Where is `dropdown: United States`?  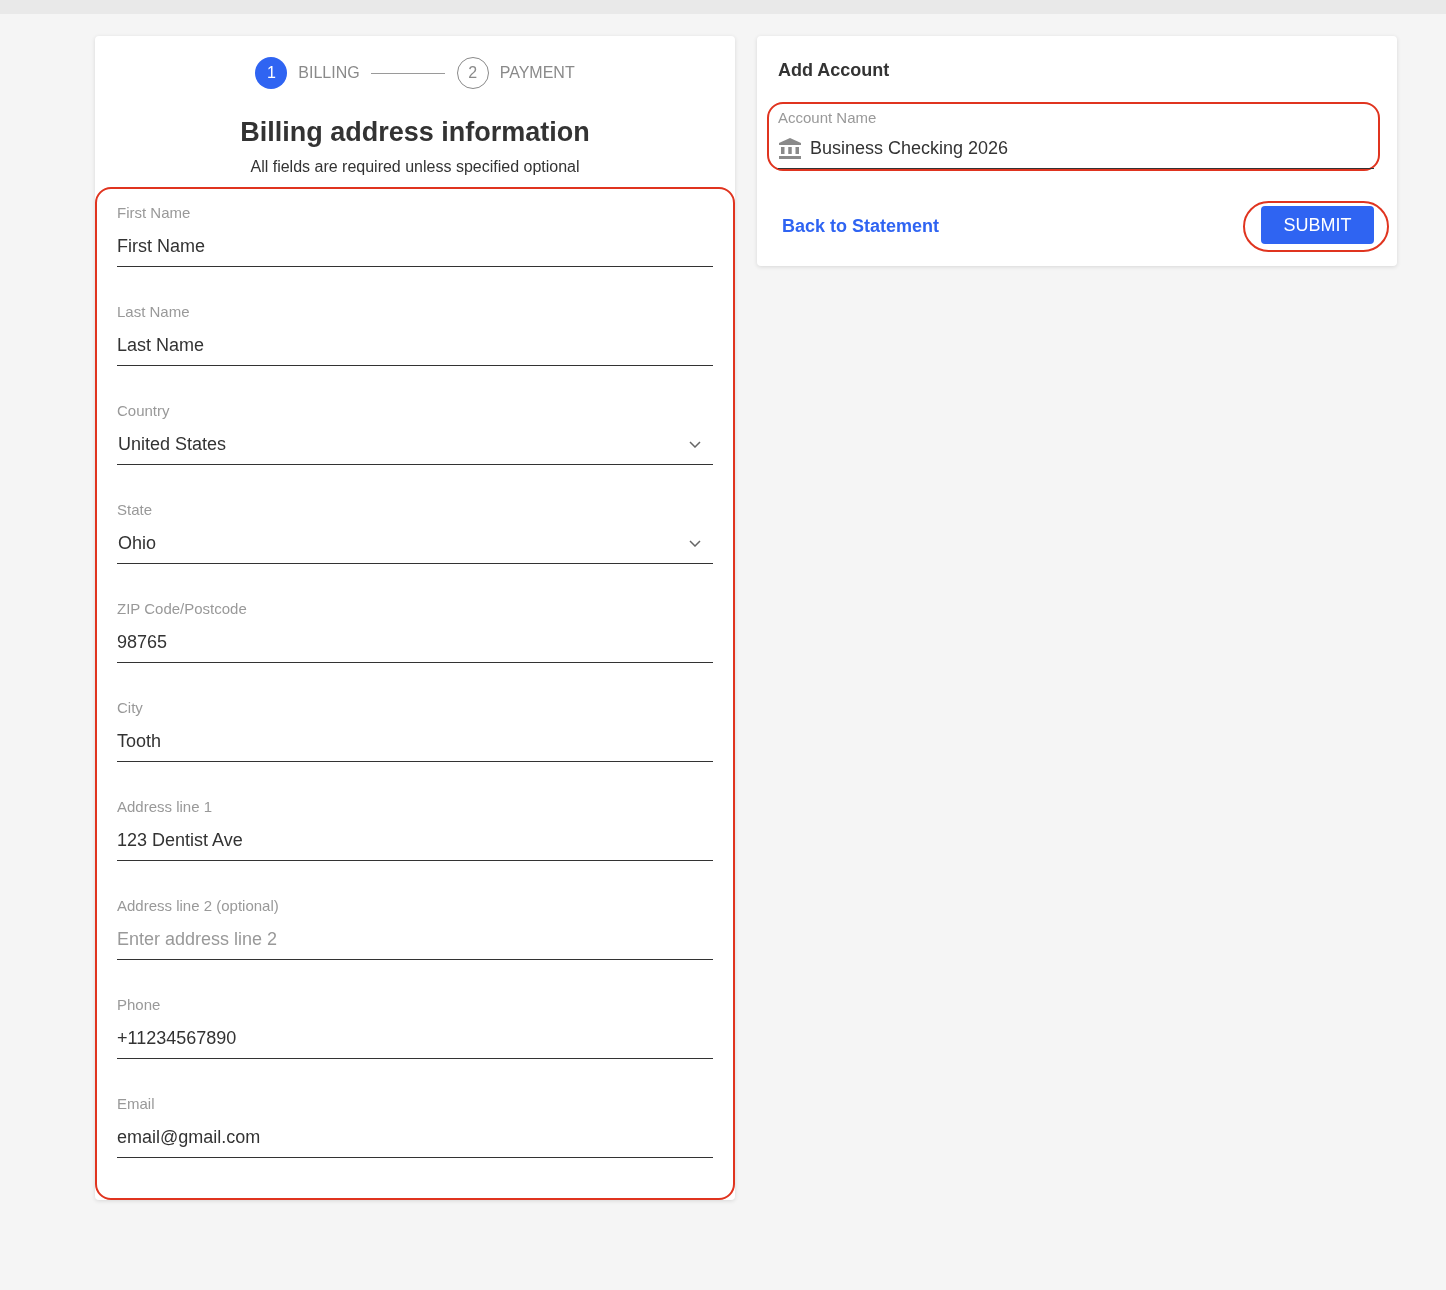
dropdown: United States is located at coordinates (415, 444).